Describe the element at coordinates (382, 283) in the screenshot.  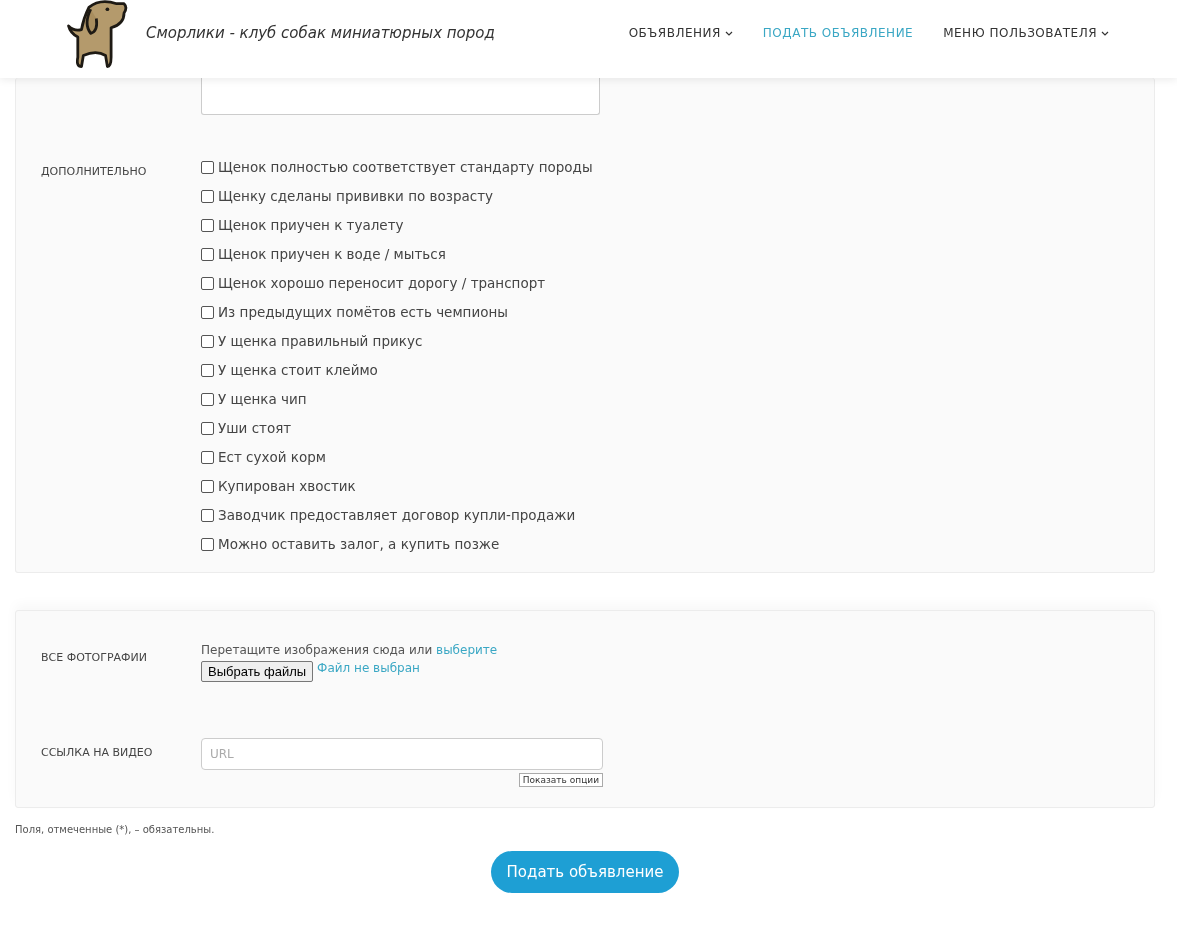
I see `checkbox-label: Щенок хорошо переносит дорогу / транспорт` at that location.